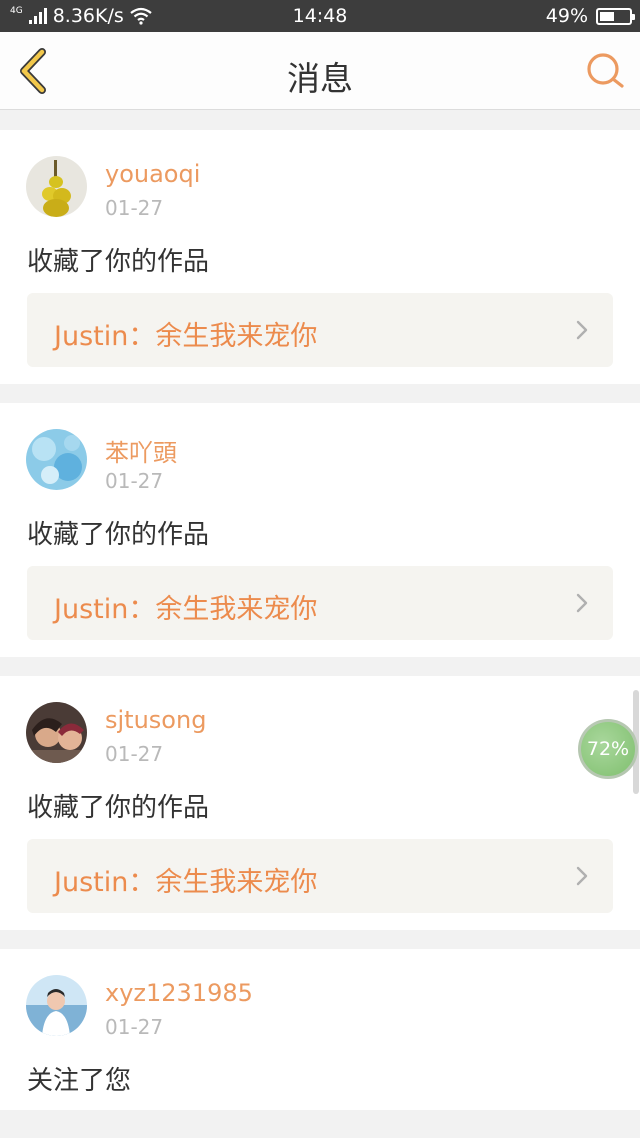 This screenshot has height=1138, width=640. I want to click on status-bar: 4G 8.36K/s 14:48 49%, so click(320, 16).